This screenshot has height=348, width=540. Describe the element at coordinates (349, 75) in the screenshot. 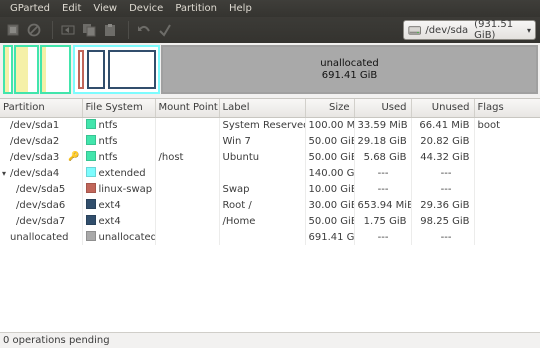

I see `graphic-unallocated-size: 691.41 GiB` at that location.